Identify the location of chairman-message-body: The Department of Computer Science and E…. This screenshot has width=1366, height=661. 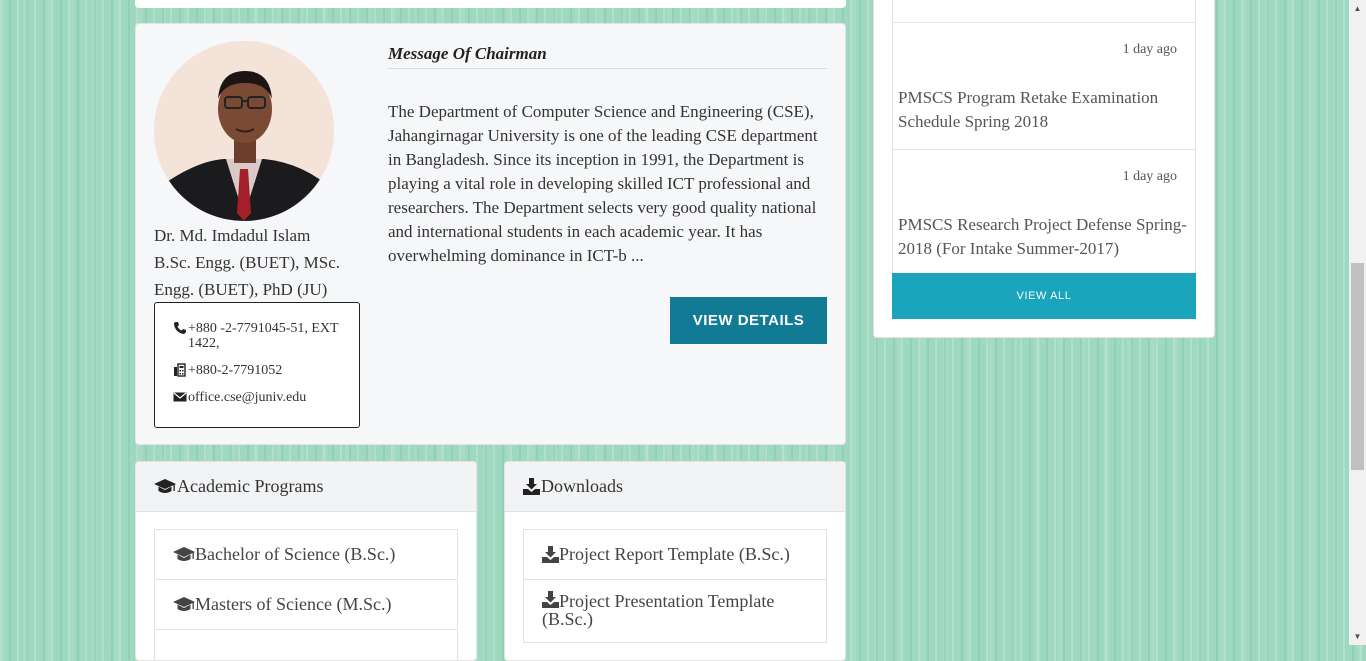
(603, 183).